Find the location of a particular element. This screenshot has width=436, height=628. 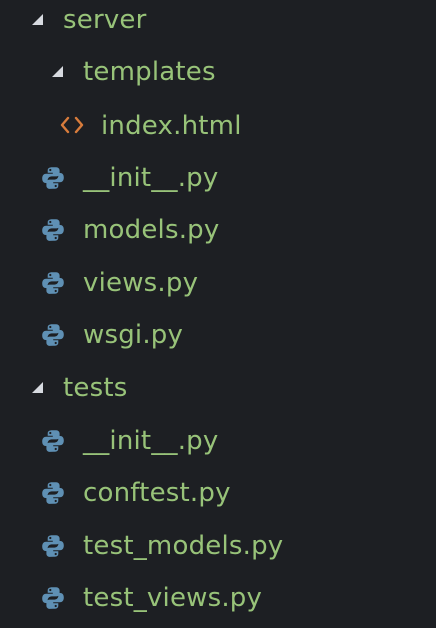

tree-file-models-py: models.py is located at coordinates (218, 230).